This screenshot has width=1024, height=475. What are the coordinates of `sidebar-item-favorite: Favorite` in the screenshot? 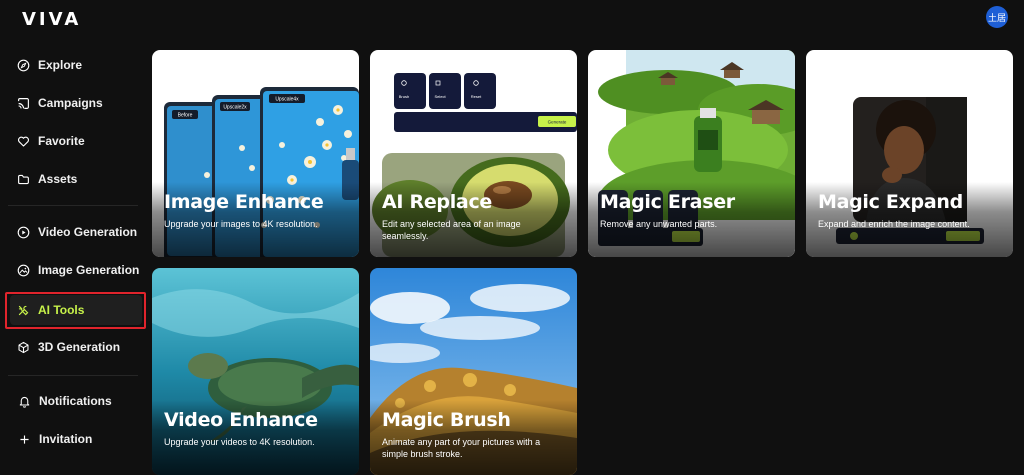 It's located at (76, 141).